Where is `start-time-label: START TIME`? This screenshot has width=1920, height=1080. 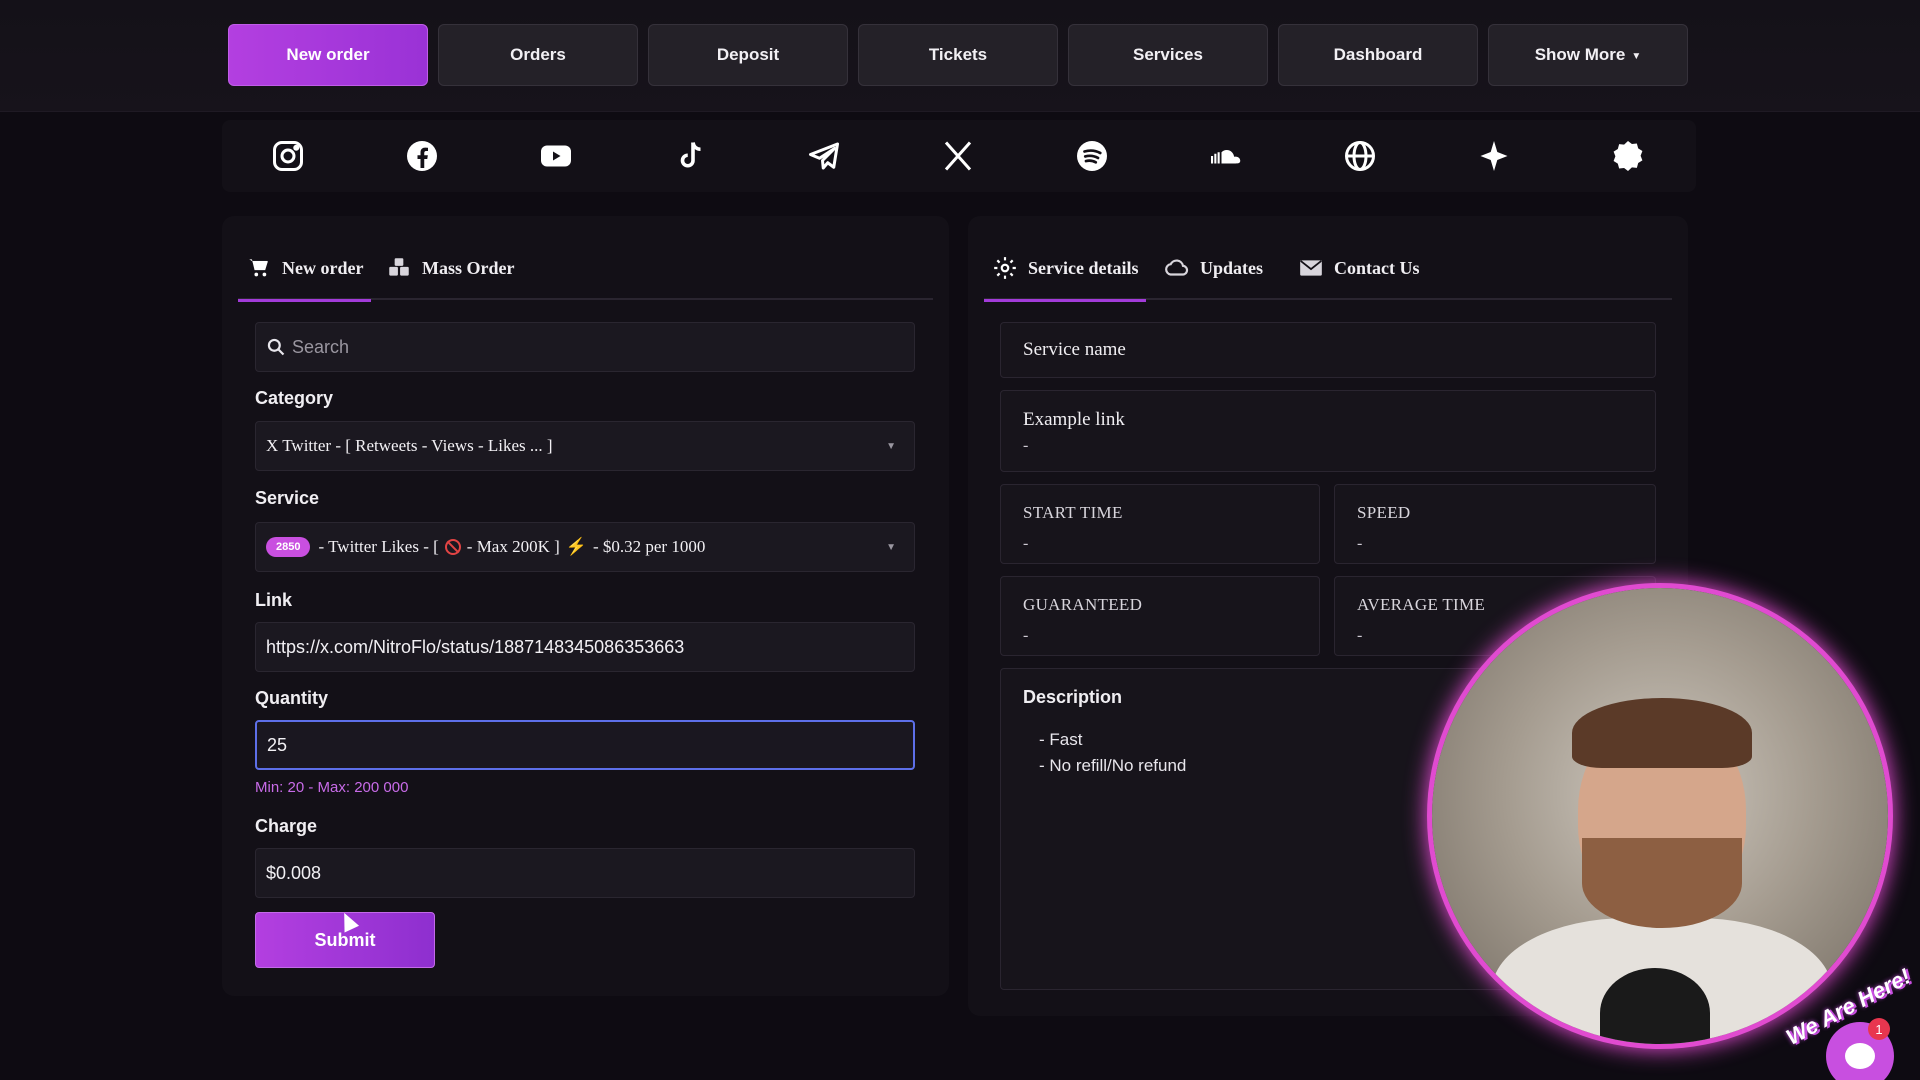
start-time-label: START TIME is located at coordinates (1073, 512).